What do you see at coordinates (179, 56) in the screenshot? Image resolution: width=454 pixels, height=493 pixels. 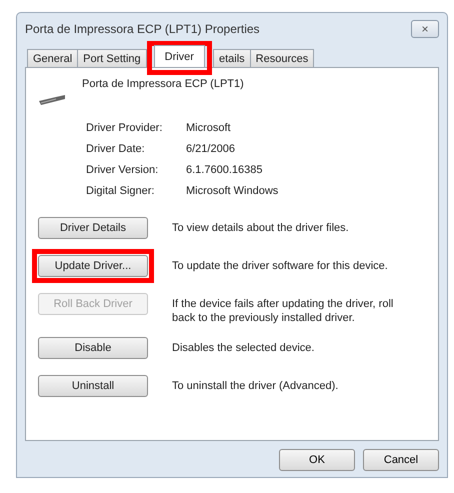 I see `tab: Driver` at bounding box center [179, 56].